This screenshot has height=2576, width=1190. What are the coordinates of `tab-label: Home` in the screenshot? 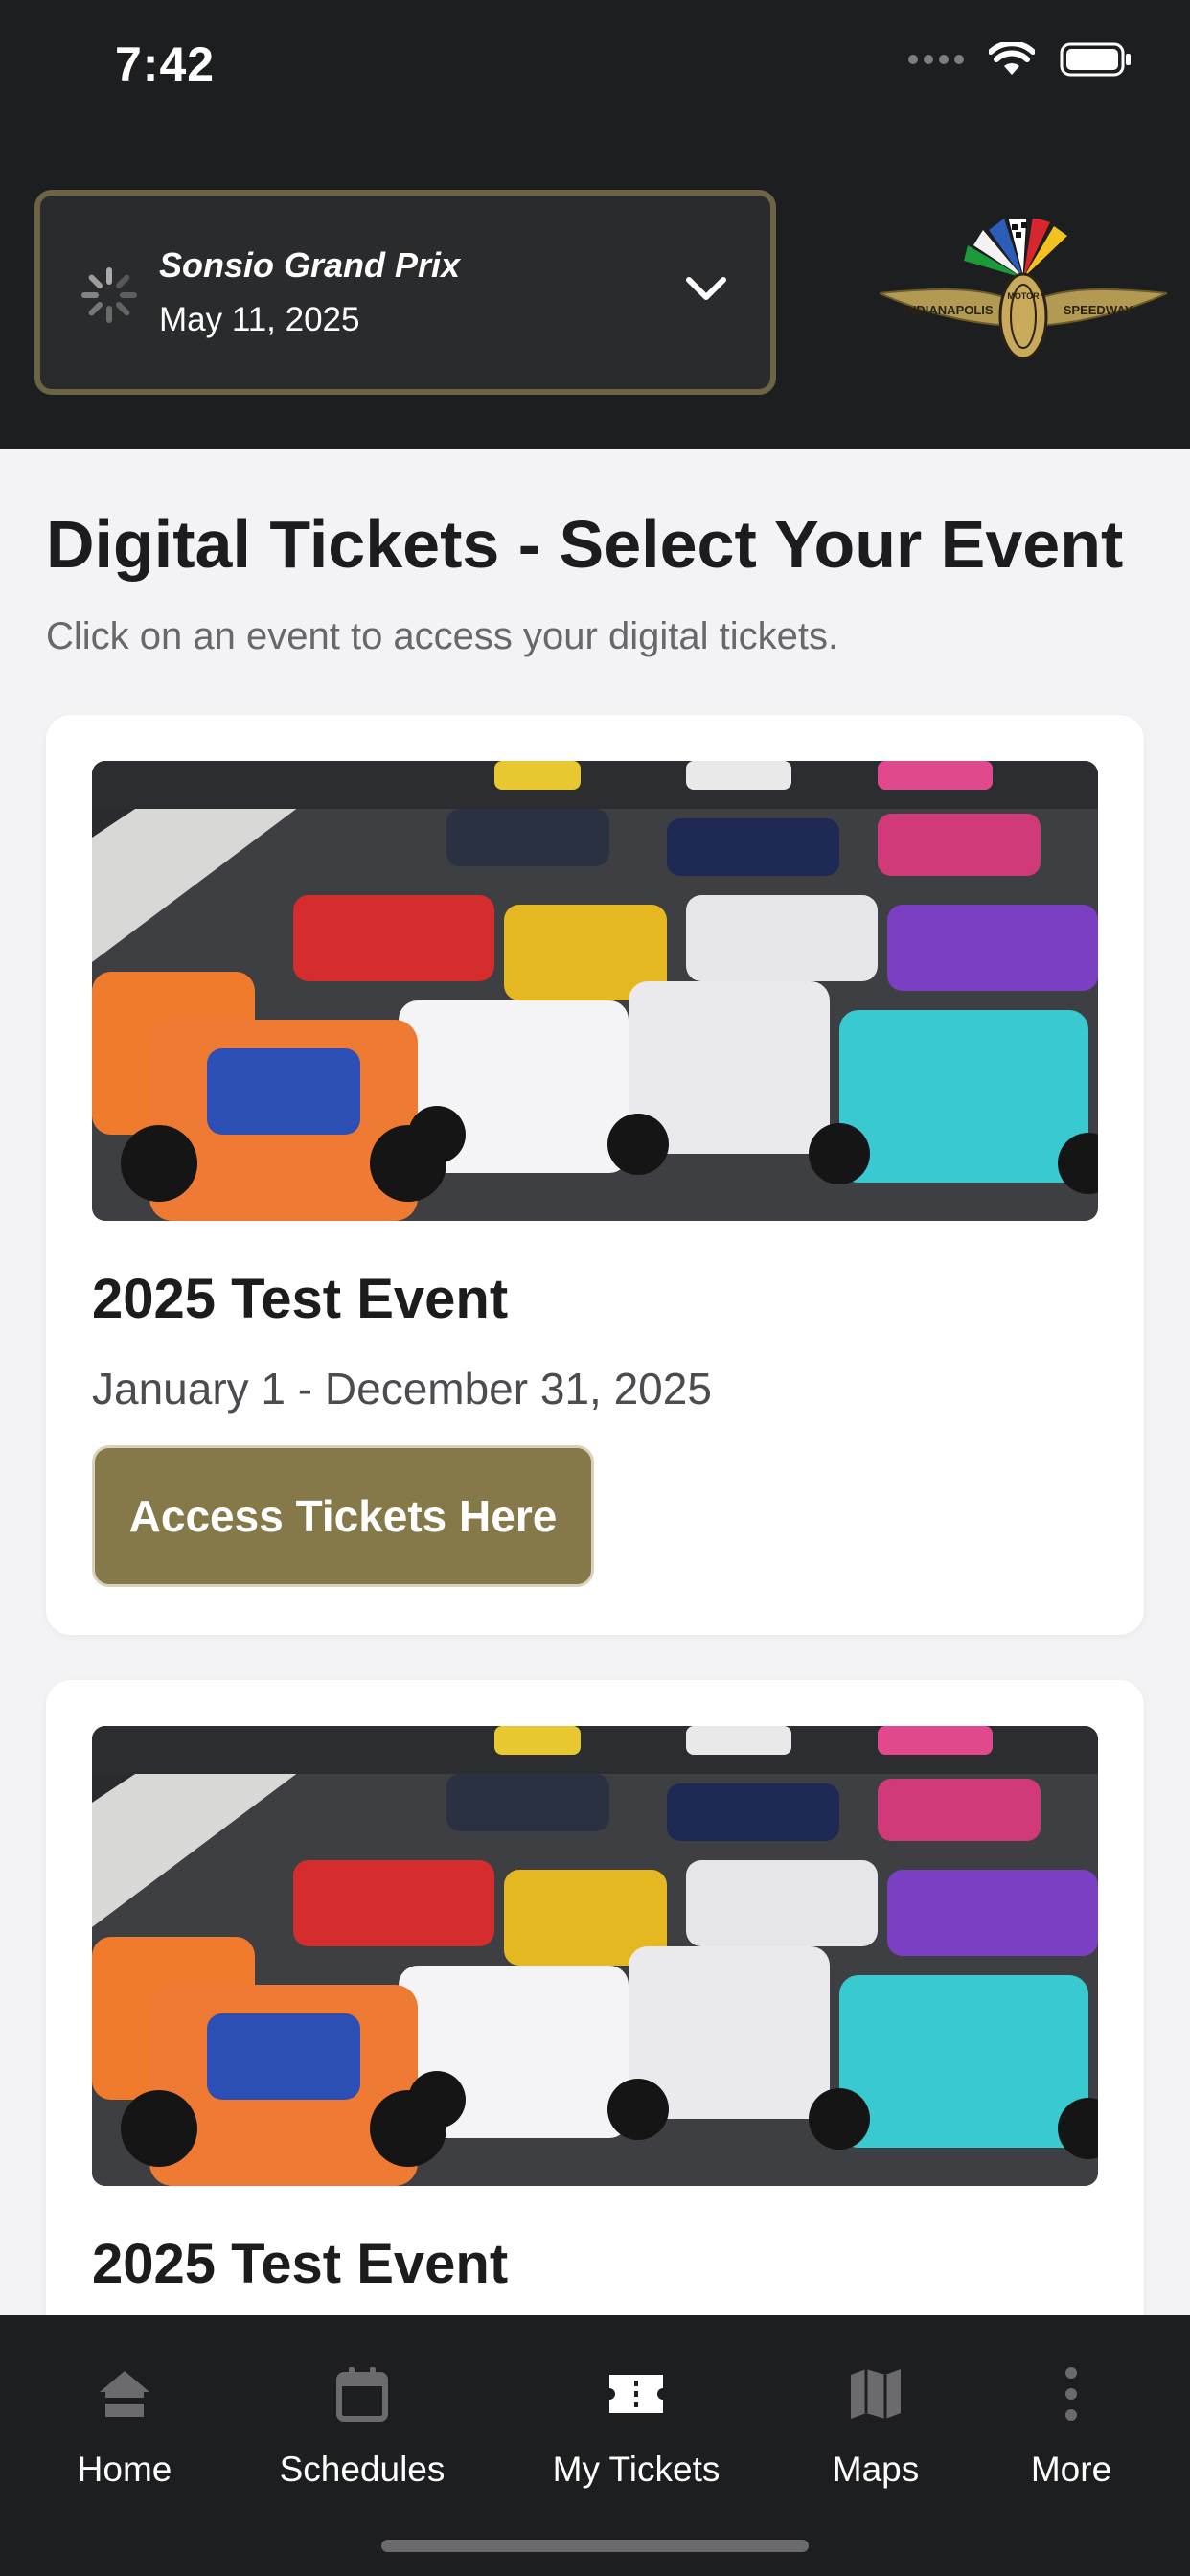 It's located at (125, 2469).